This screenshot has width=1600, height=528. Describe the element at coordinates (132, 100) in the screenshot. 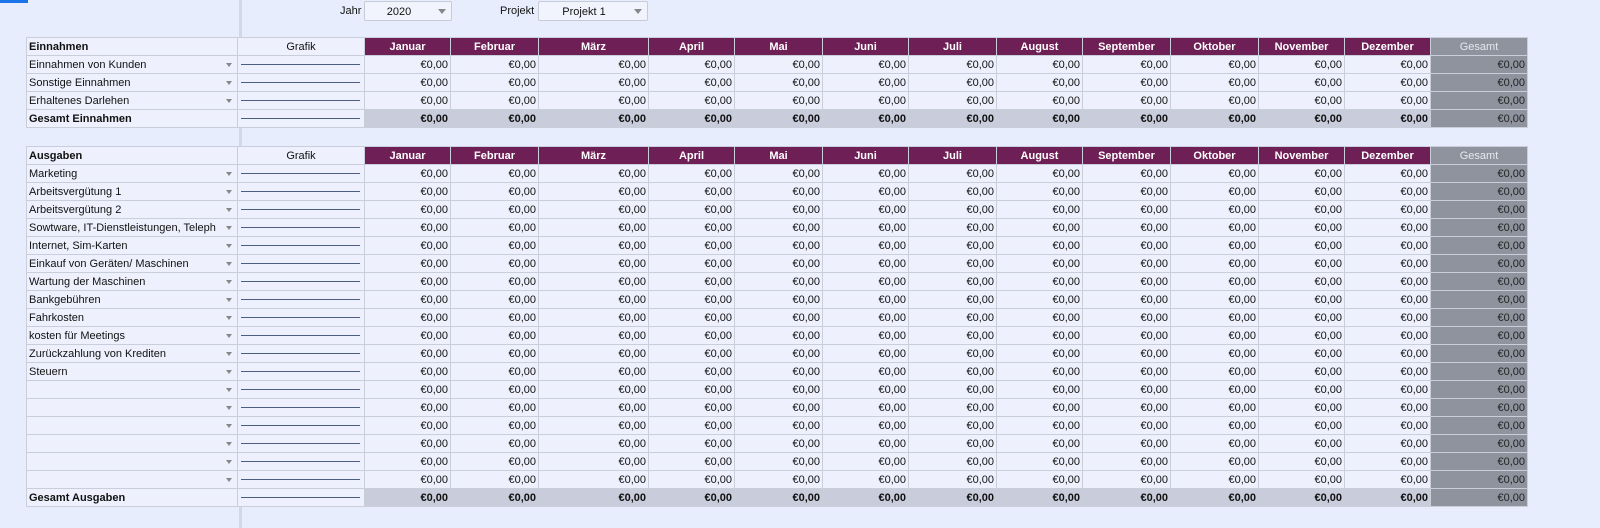

I see `category-cell: Erhaltenes Darlehen` at that location.